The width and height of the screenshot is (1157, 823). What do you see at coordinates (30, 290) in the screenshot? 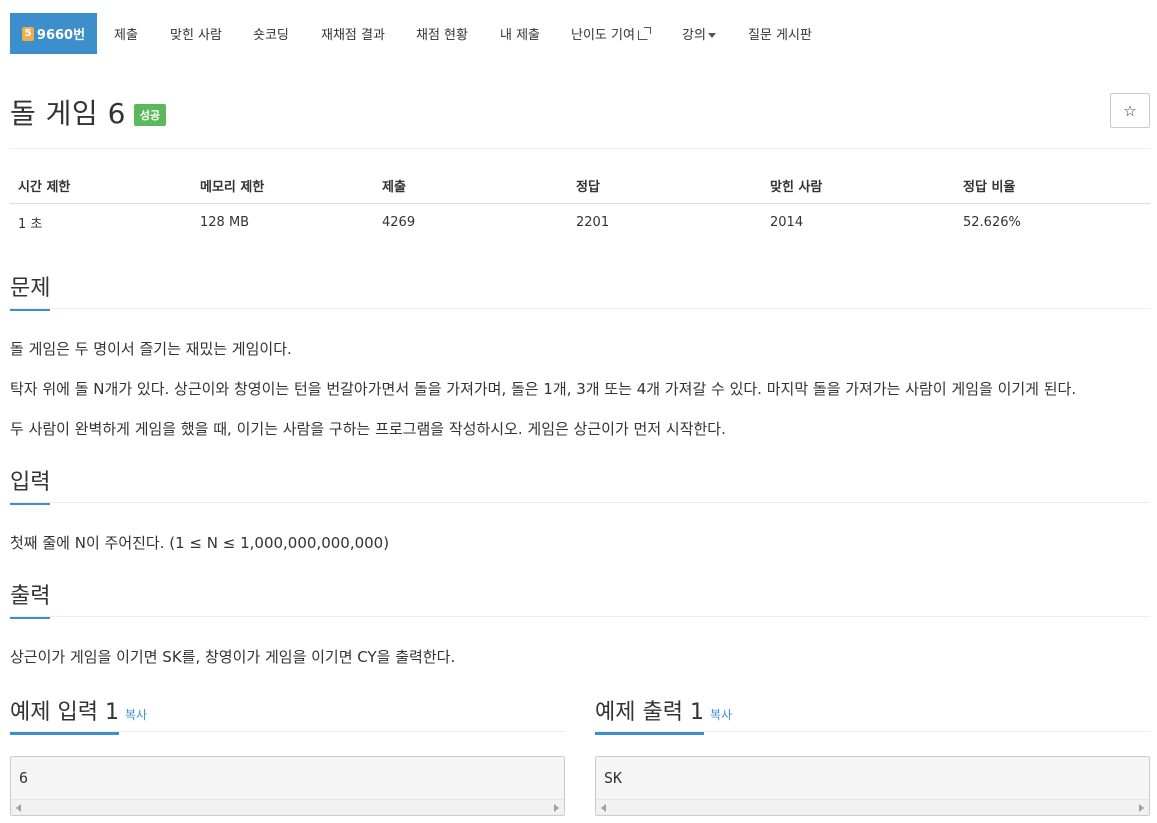
I see `problem-section-title: 문제` at bounding box center [30, 290].